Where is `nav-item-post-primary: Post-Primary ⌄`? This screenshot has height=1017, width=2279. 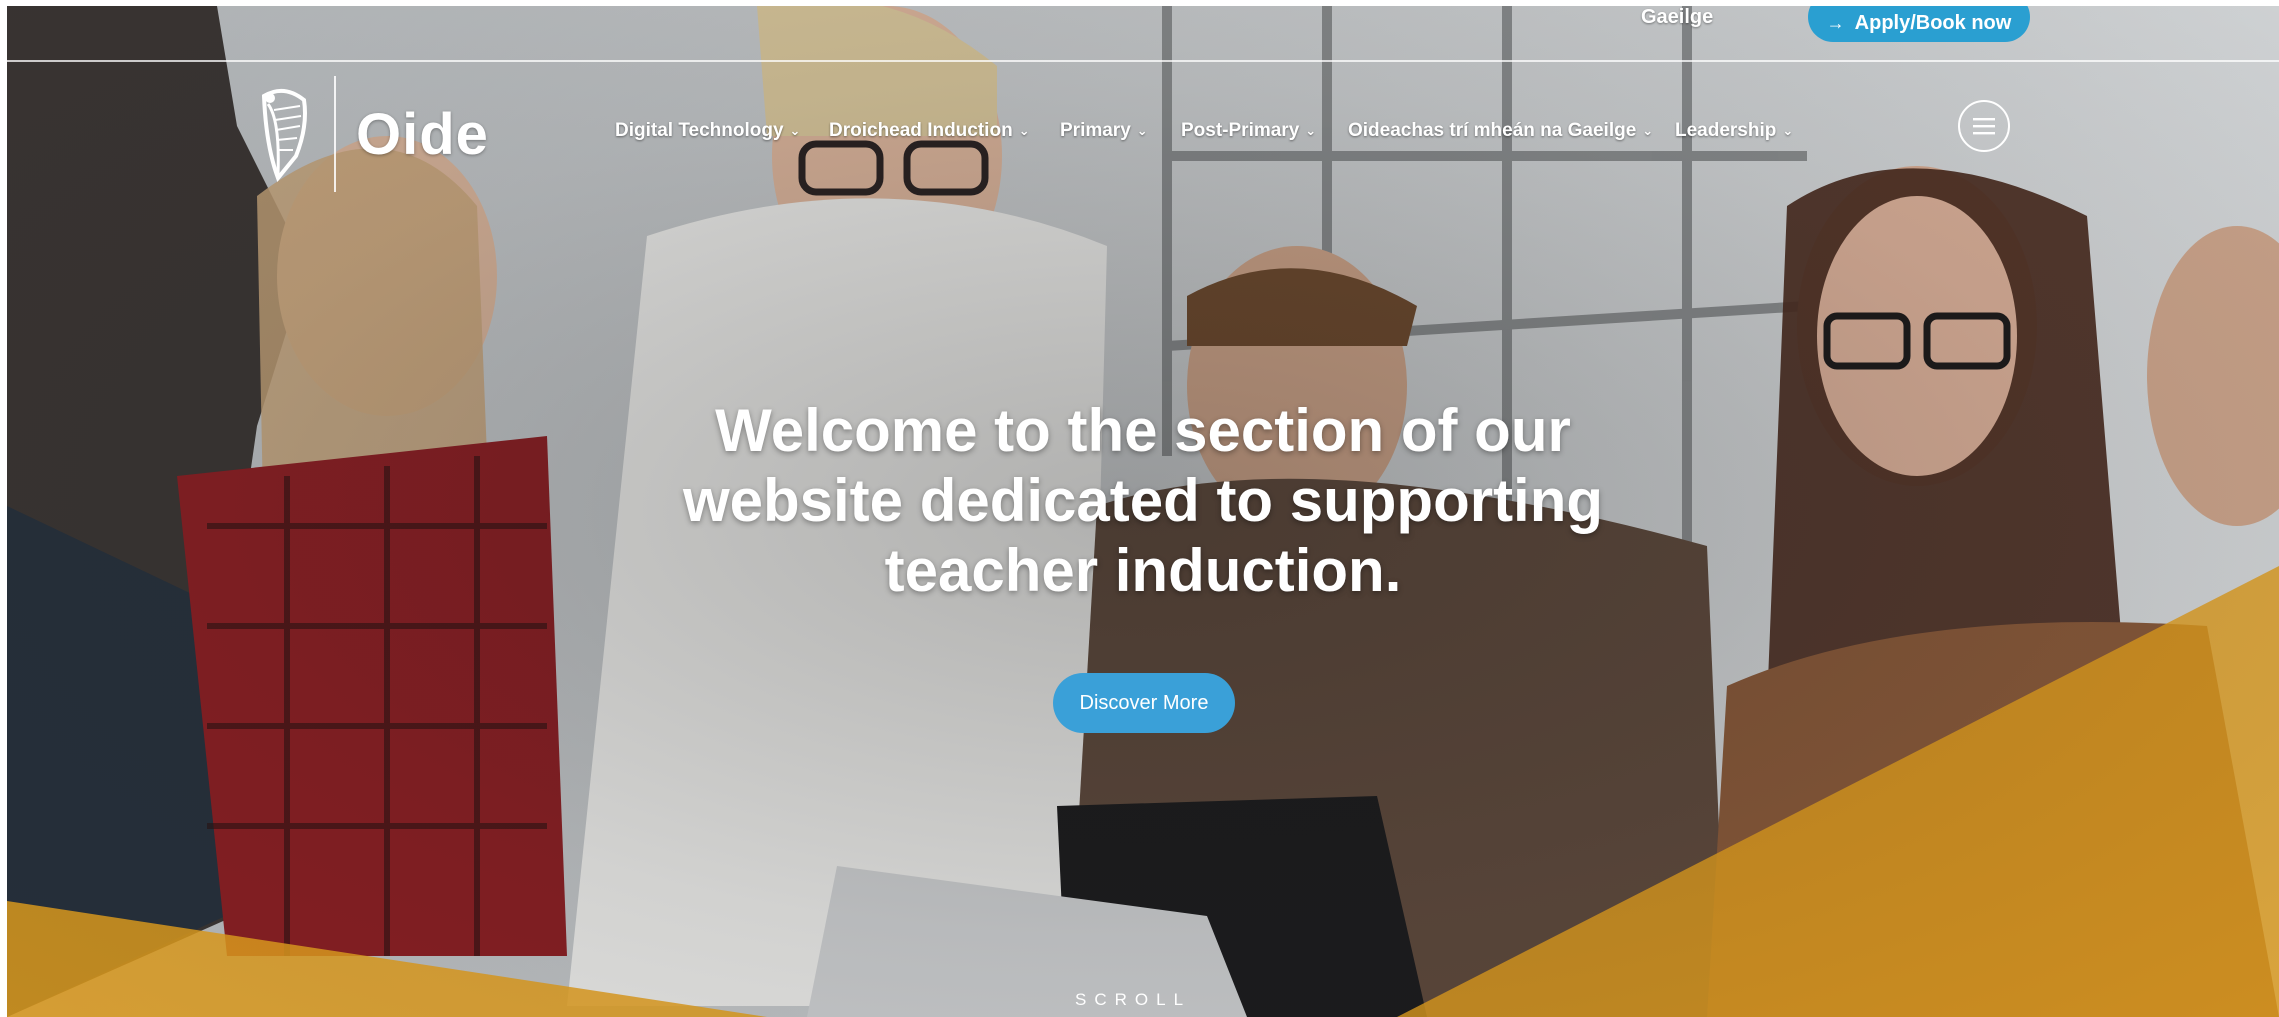
nav-item-post-primary: Post-Primary ⌄ is located at coordinates (1248, 131).